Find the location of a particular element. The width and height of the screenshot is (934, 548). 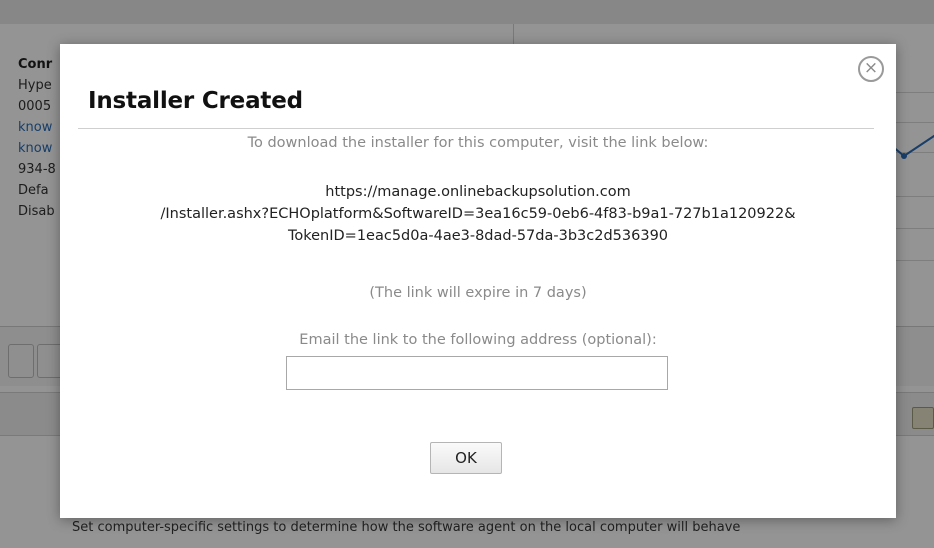

link-expiry-note: (The link will expire in 7 days) is located at coordinates (478, 293).